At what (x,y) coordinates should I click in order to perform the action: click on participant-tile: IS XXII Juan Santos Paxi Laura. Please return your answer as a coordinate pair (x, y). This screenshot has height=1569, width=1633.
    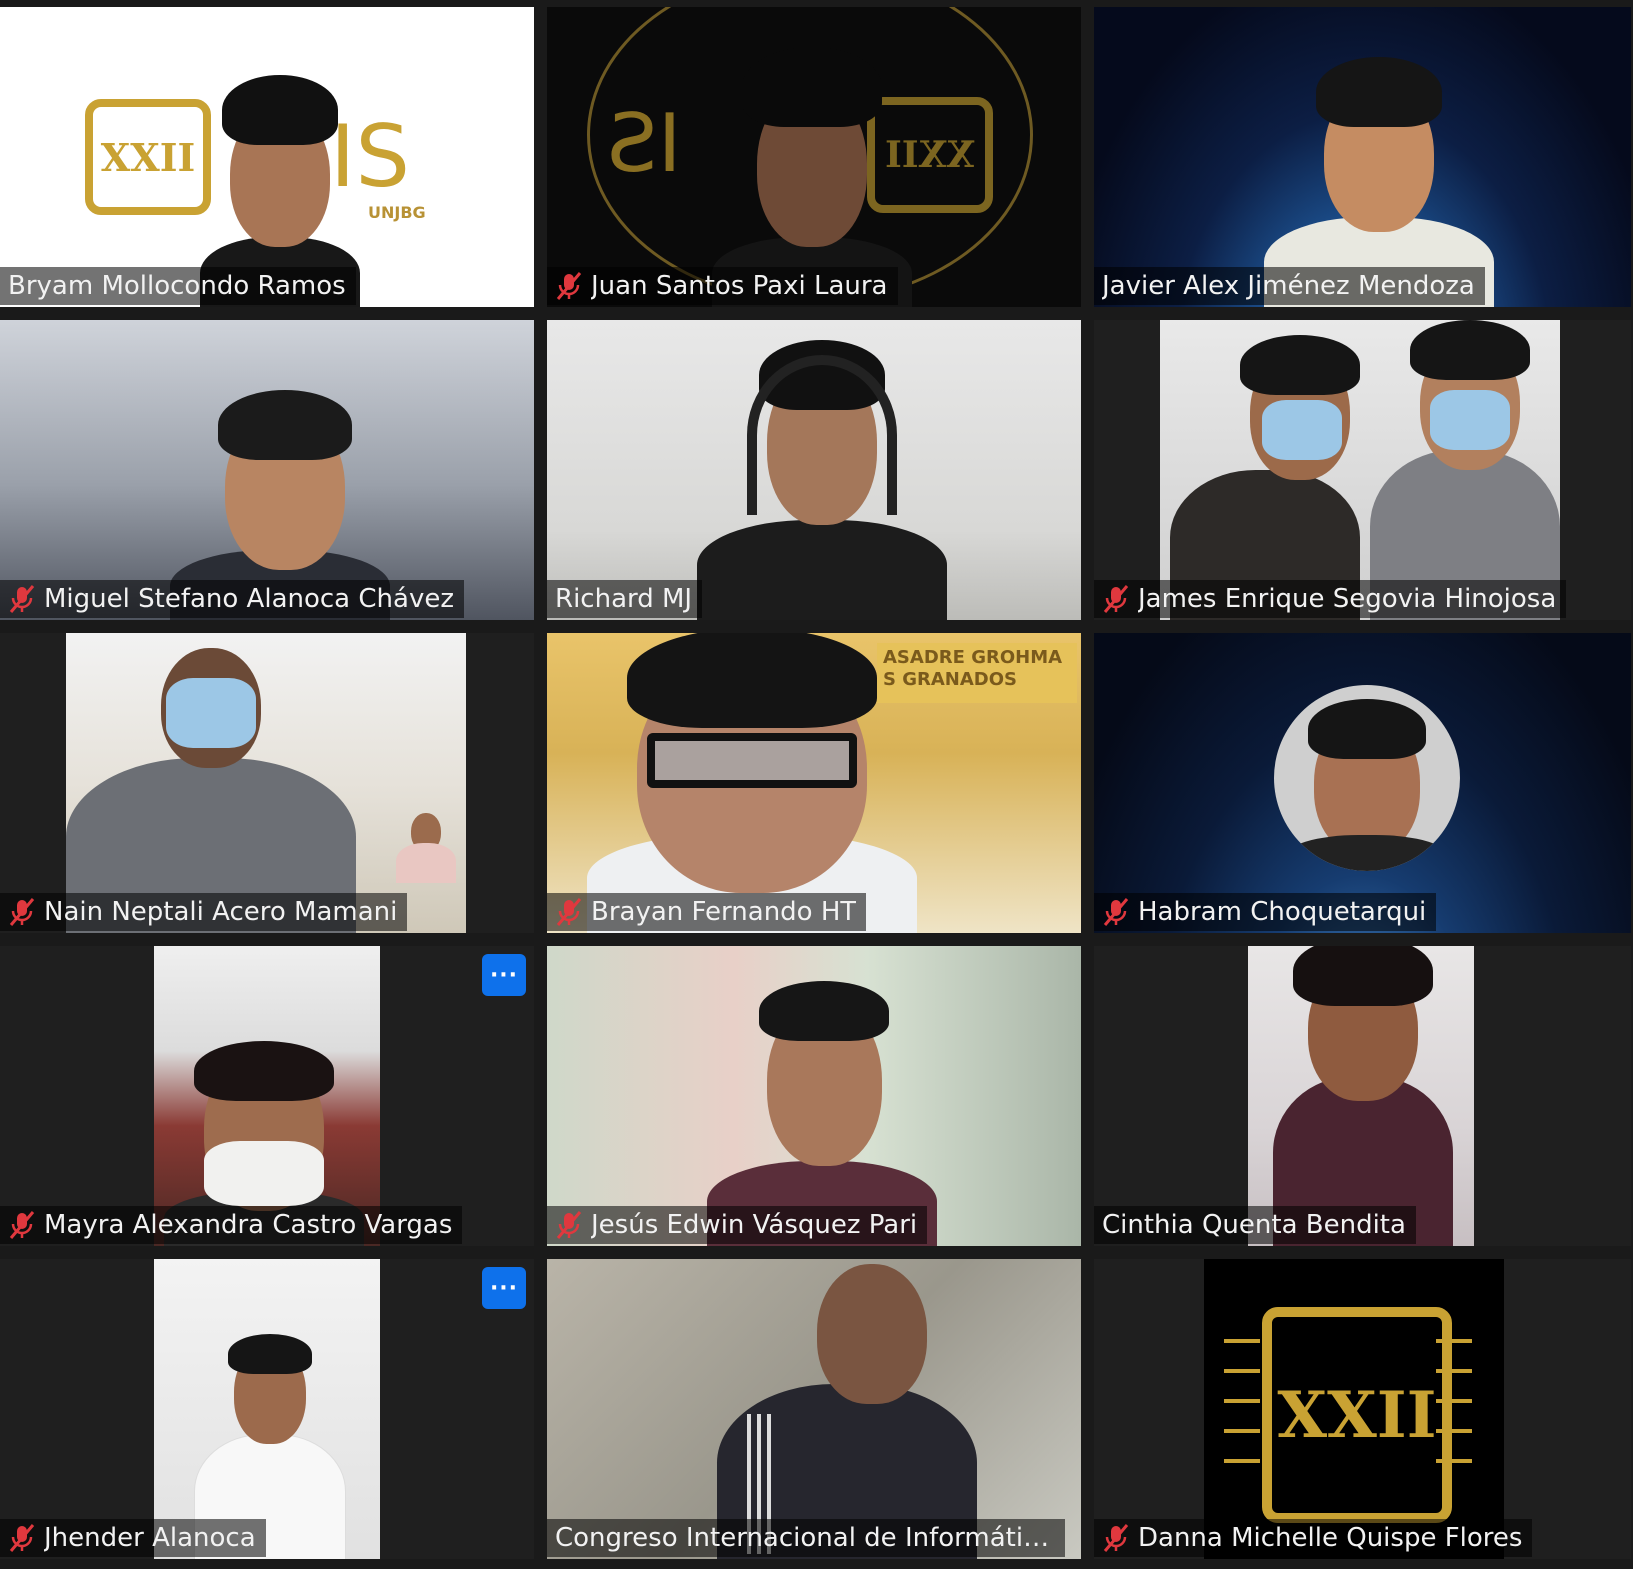
    Looking at the image, I should click on (814, 157).